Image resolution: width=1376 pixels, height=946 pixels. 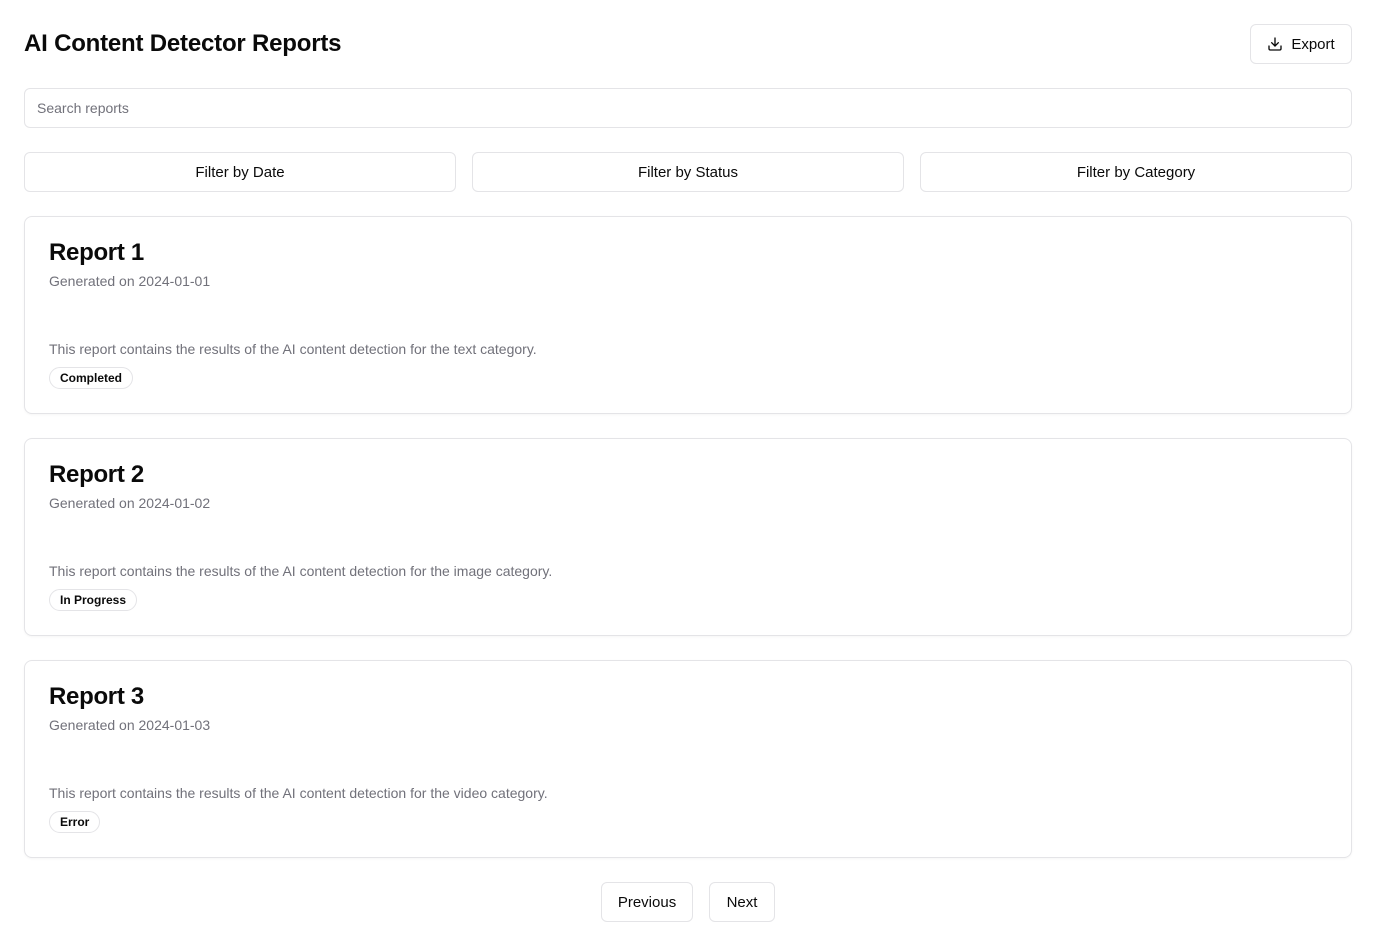 I want to click on download-icon, so click(x=1275, y=44).